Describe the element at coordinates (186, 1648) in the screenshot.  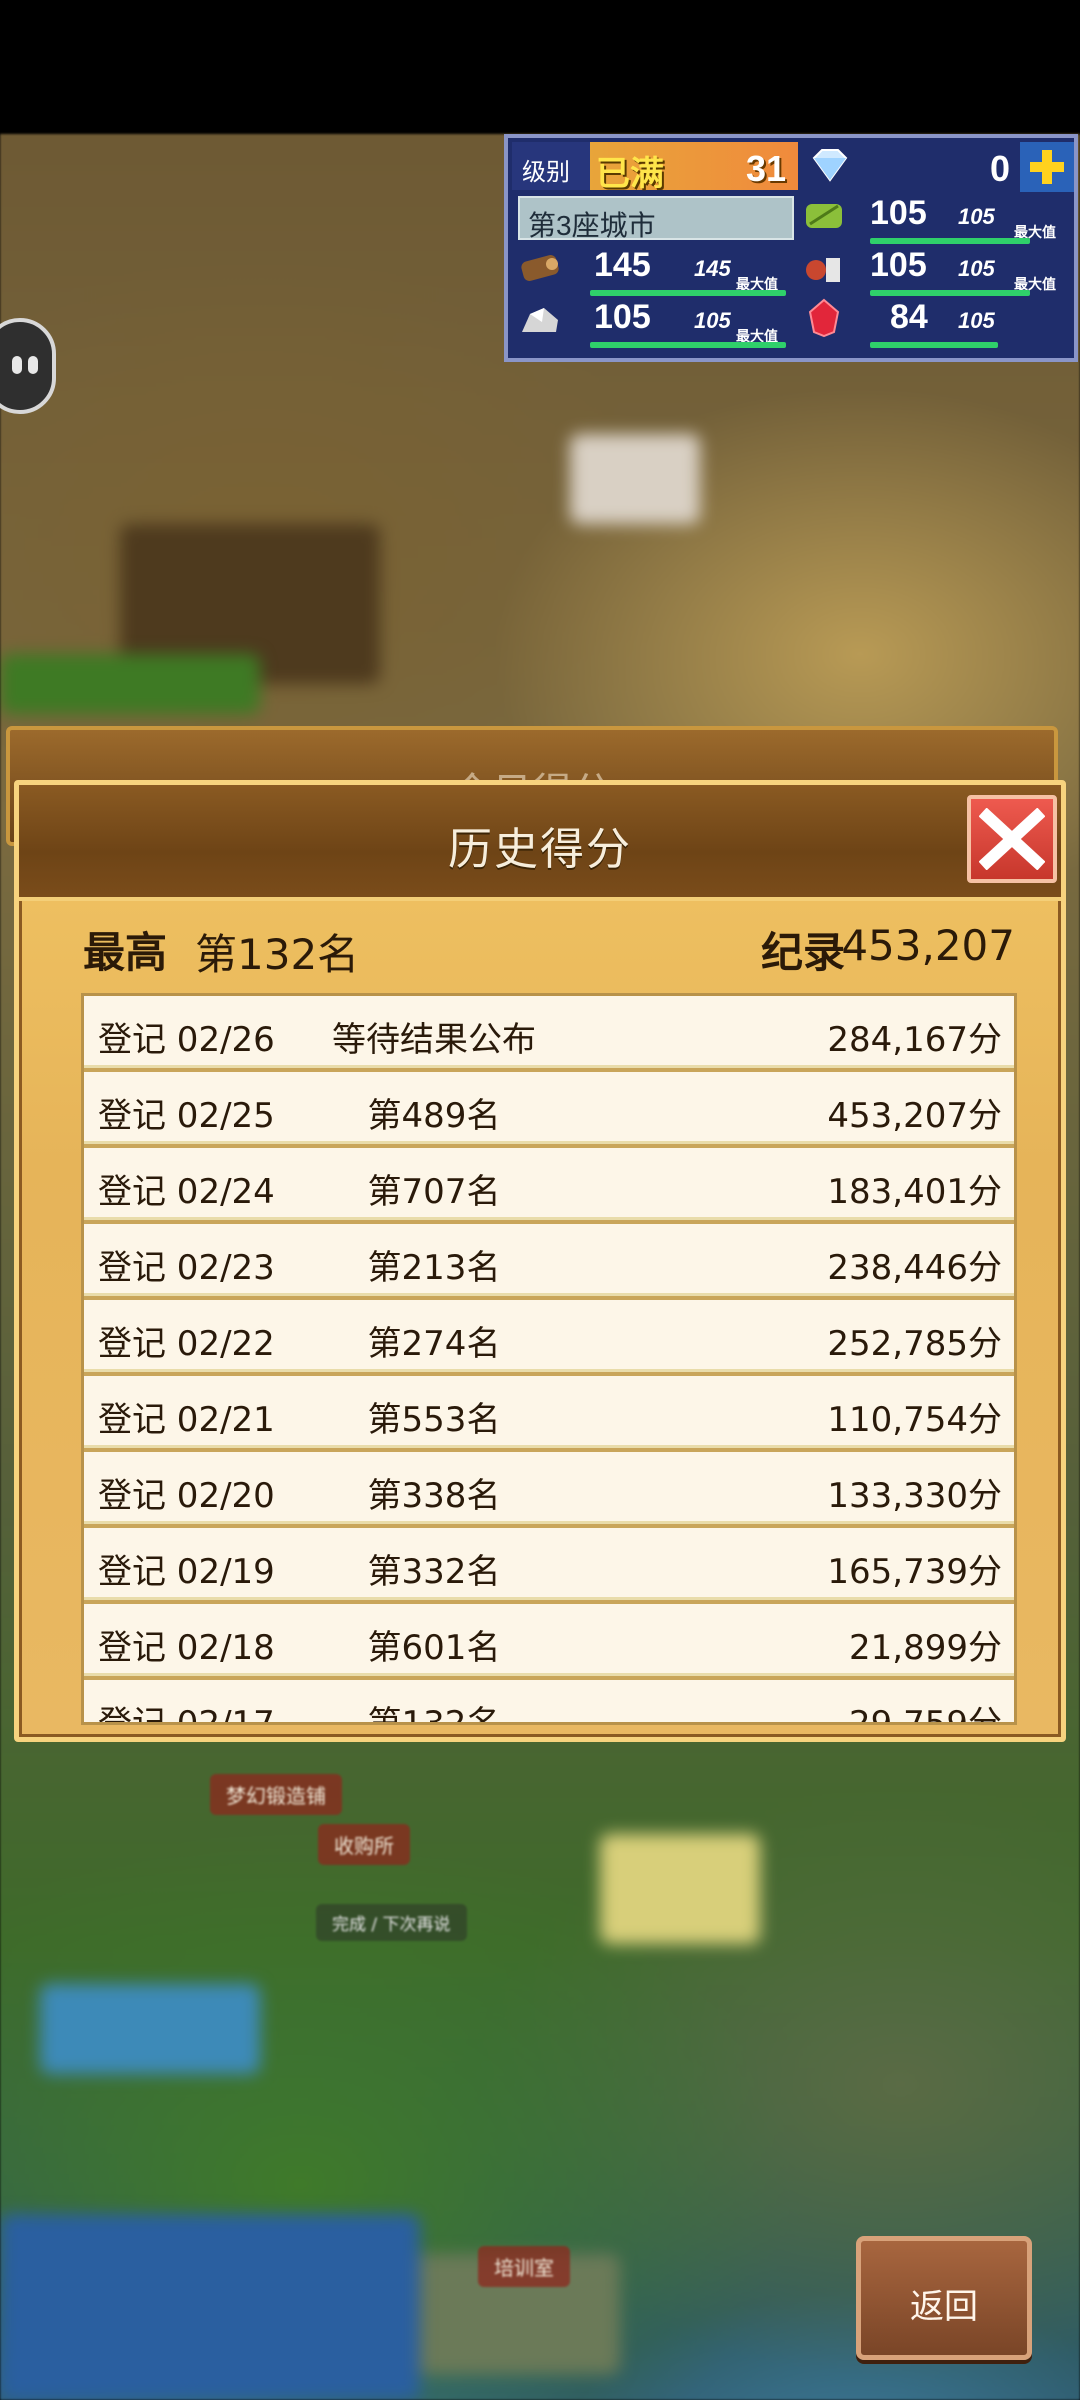
I see `row-date: 登记 02/18` at that location.